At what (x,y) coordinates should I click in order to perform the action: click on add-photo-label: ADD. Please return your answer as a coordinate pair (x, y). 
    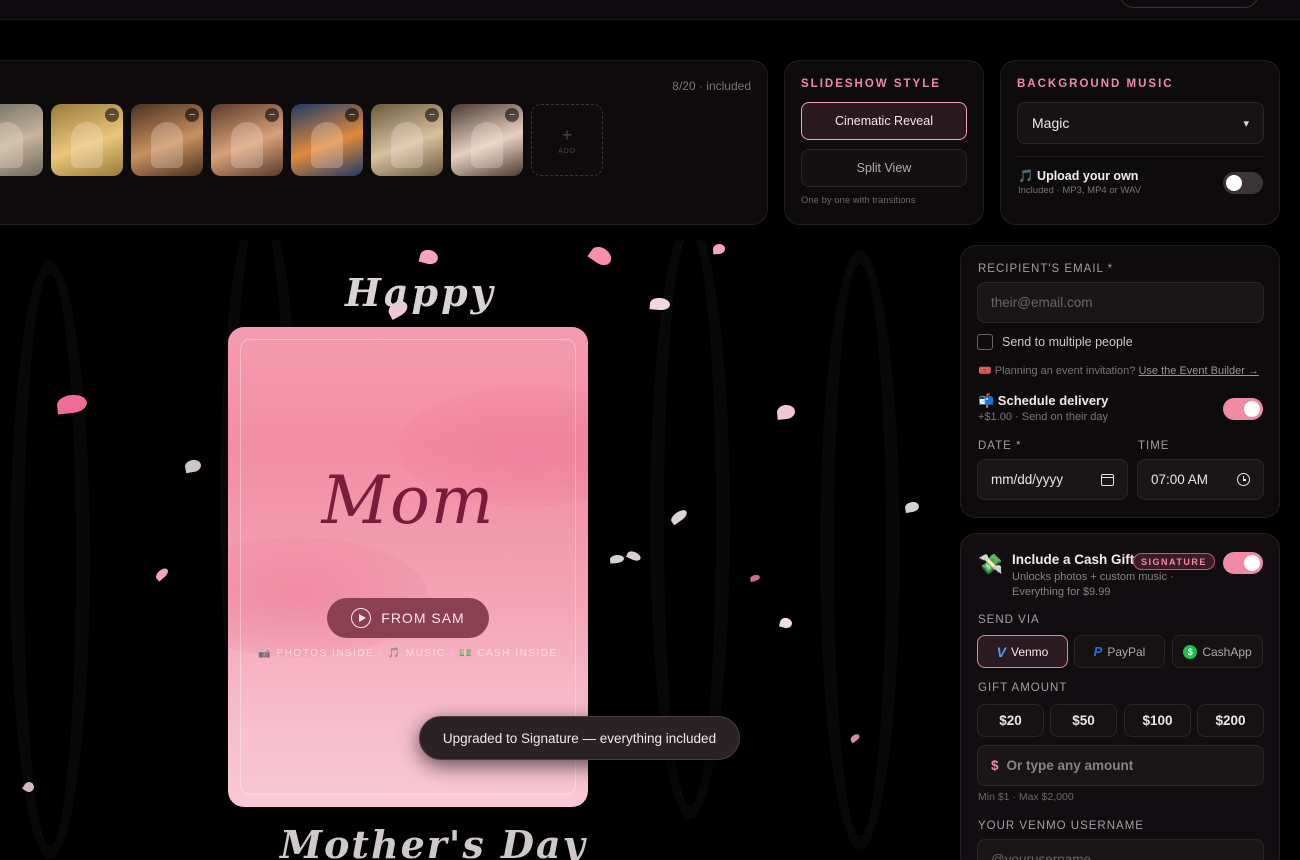
    Looking at the image, I should click on (567, 151).